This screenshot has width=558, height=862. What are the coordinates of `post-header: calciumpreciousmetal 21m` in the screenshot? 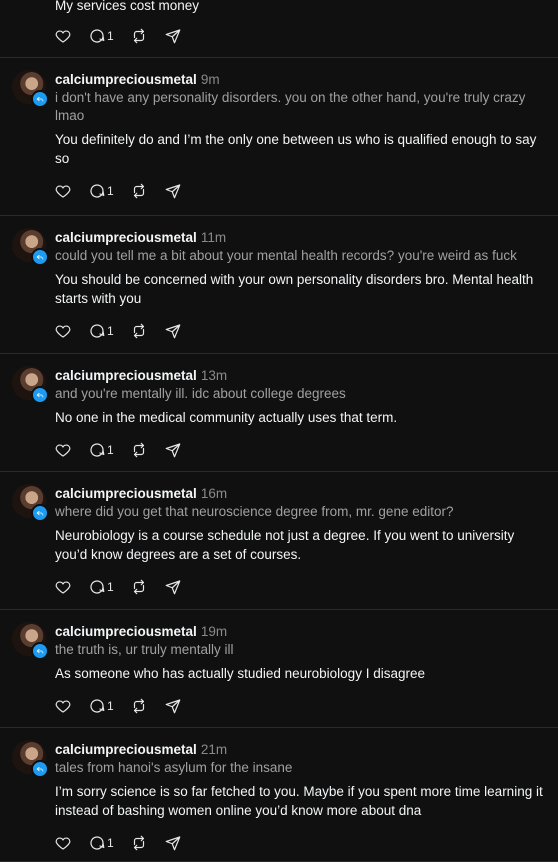 It's located at (141, 750).